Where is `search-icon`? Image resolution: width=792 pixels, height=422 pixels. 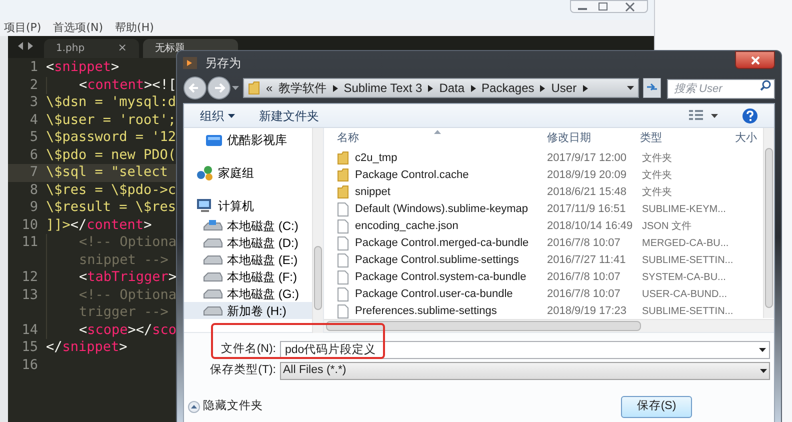 search-icon is located at coordinates (765, 85).